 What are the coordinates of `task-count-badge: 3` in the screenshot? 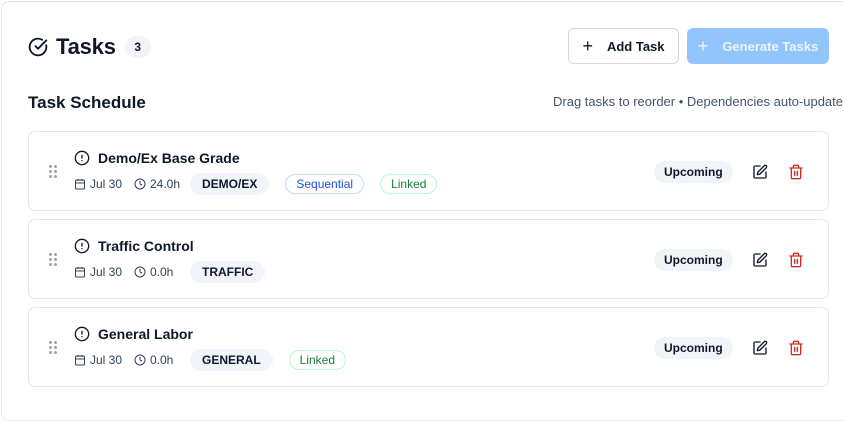 It's located at (137, 47).